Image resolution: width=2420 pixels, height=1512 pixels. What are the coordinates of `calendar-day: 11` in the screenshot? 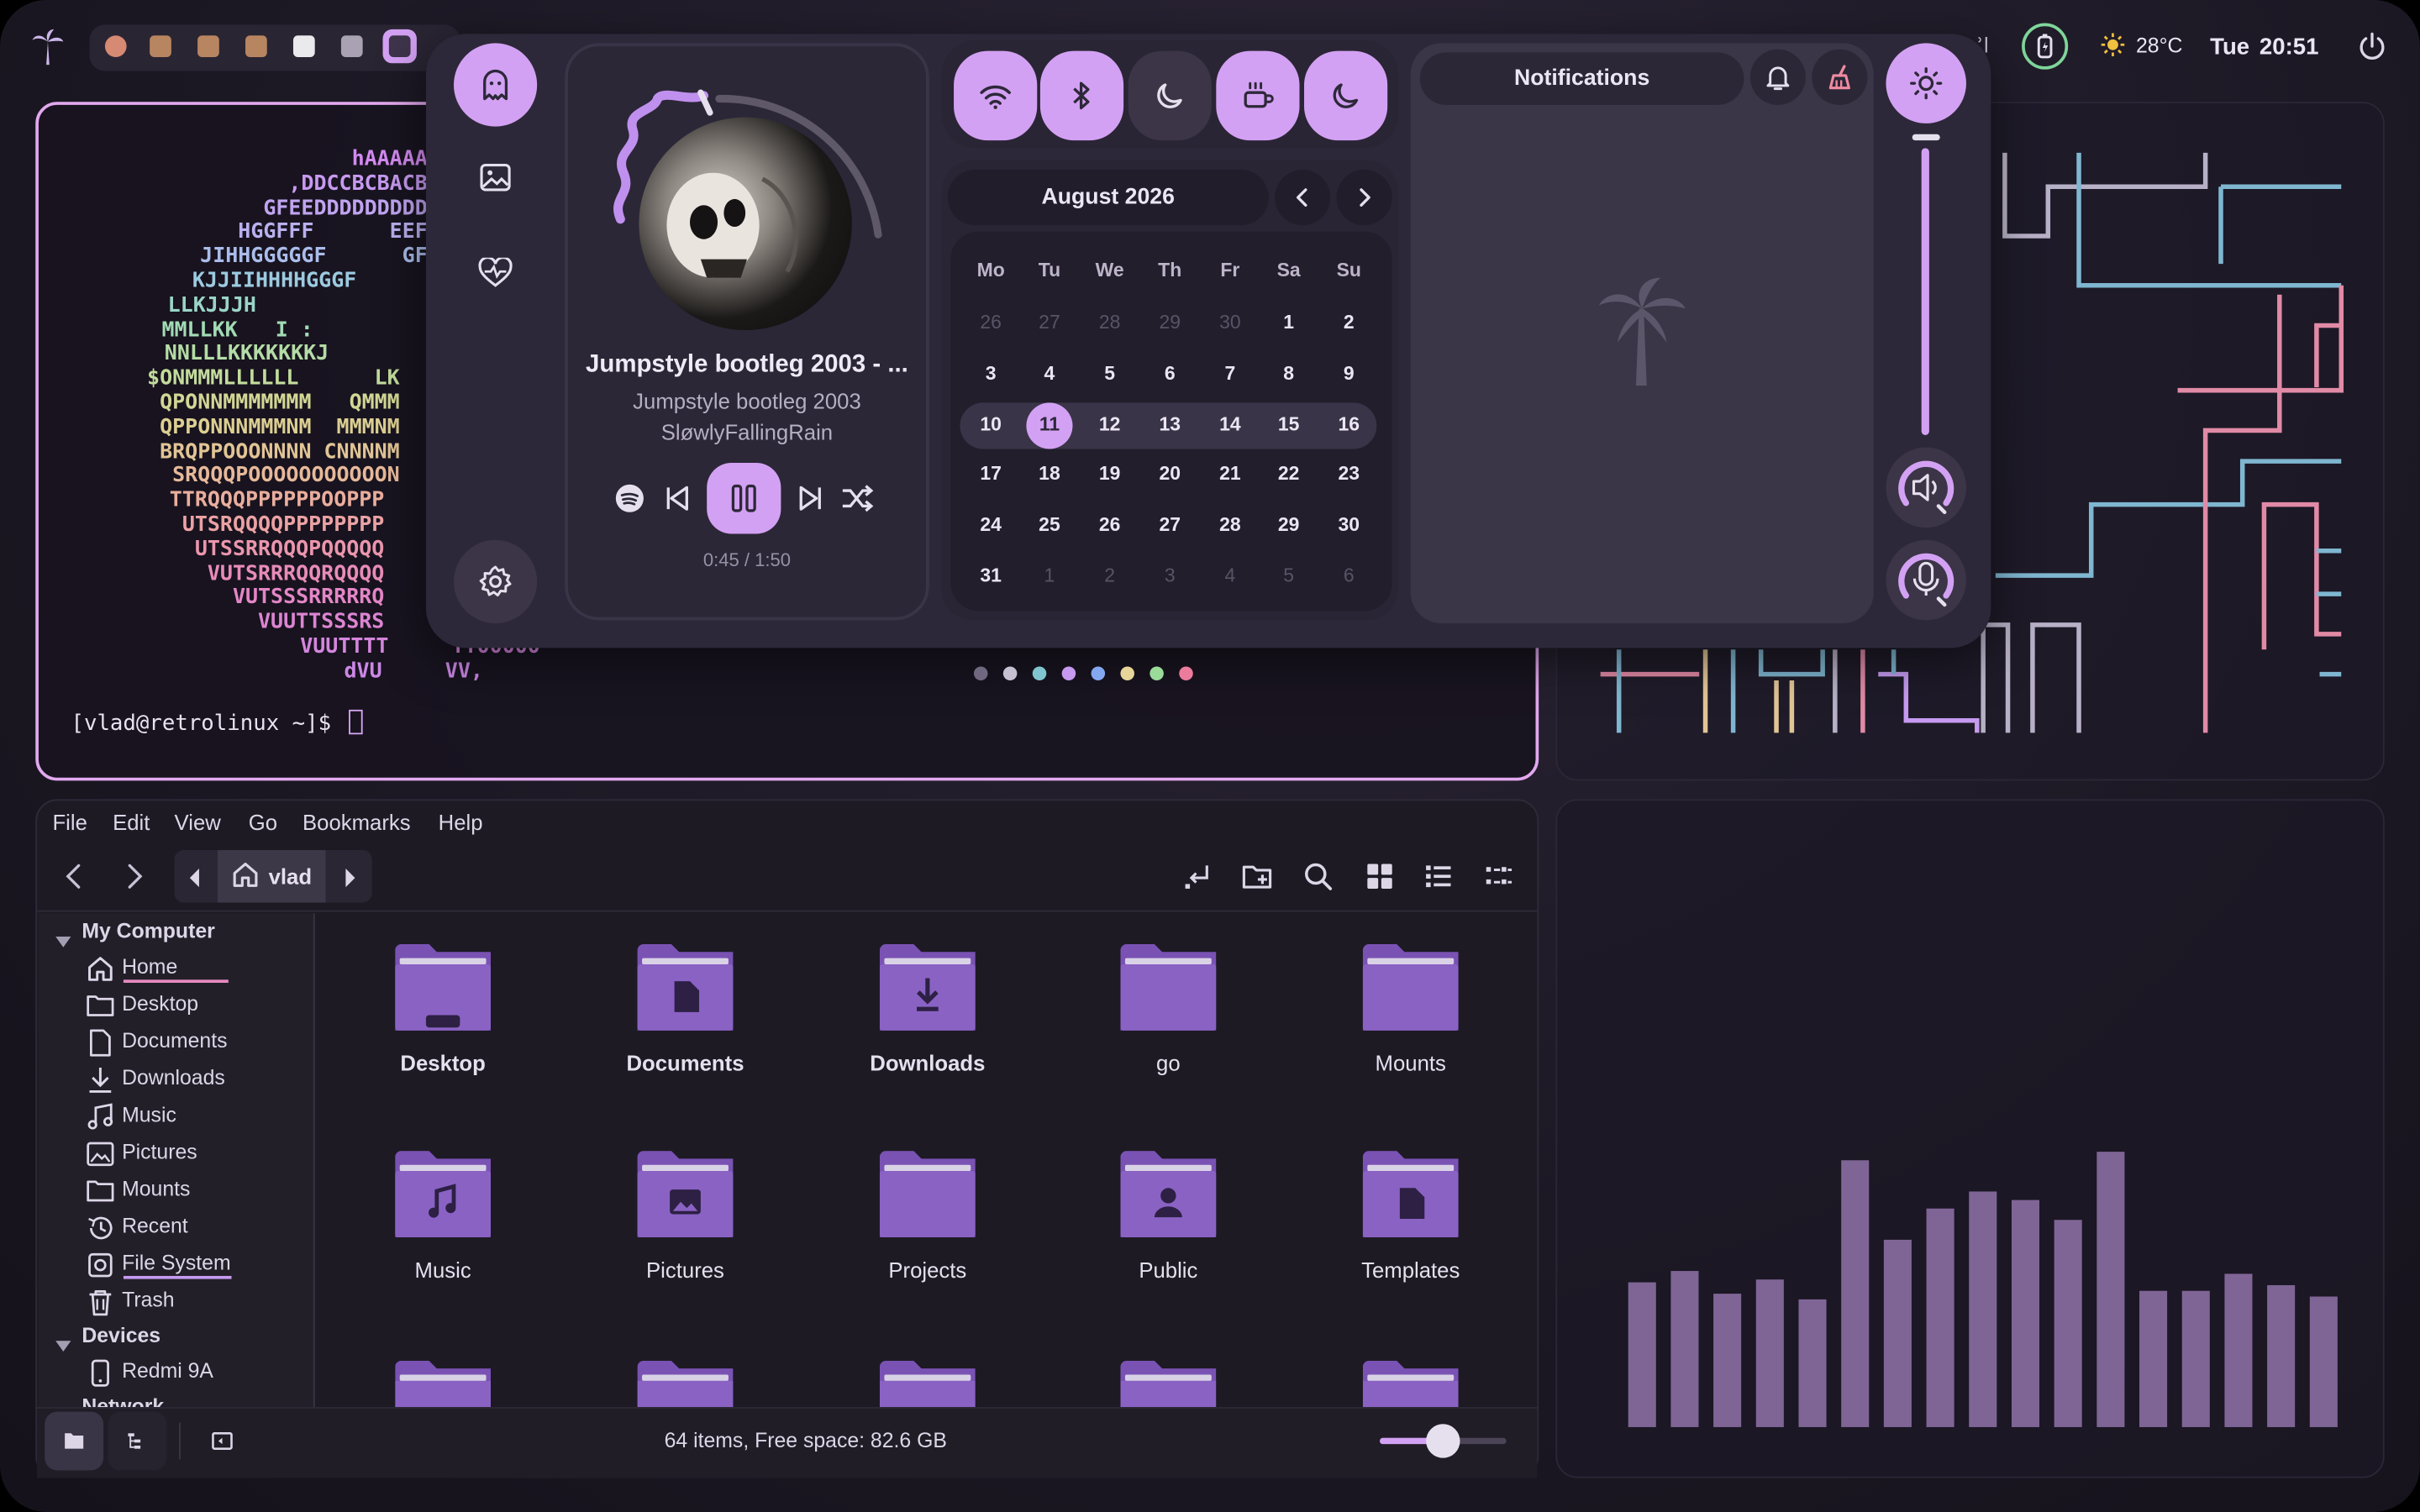 It's located at (1049, 423).